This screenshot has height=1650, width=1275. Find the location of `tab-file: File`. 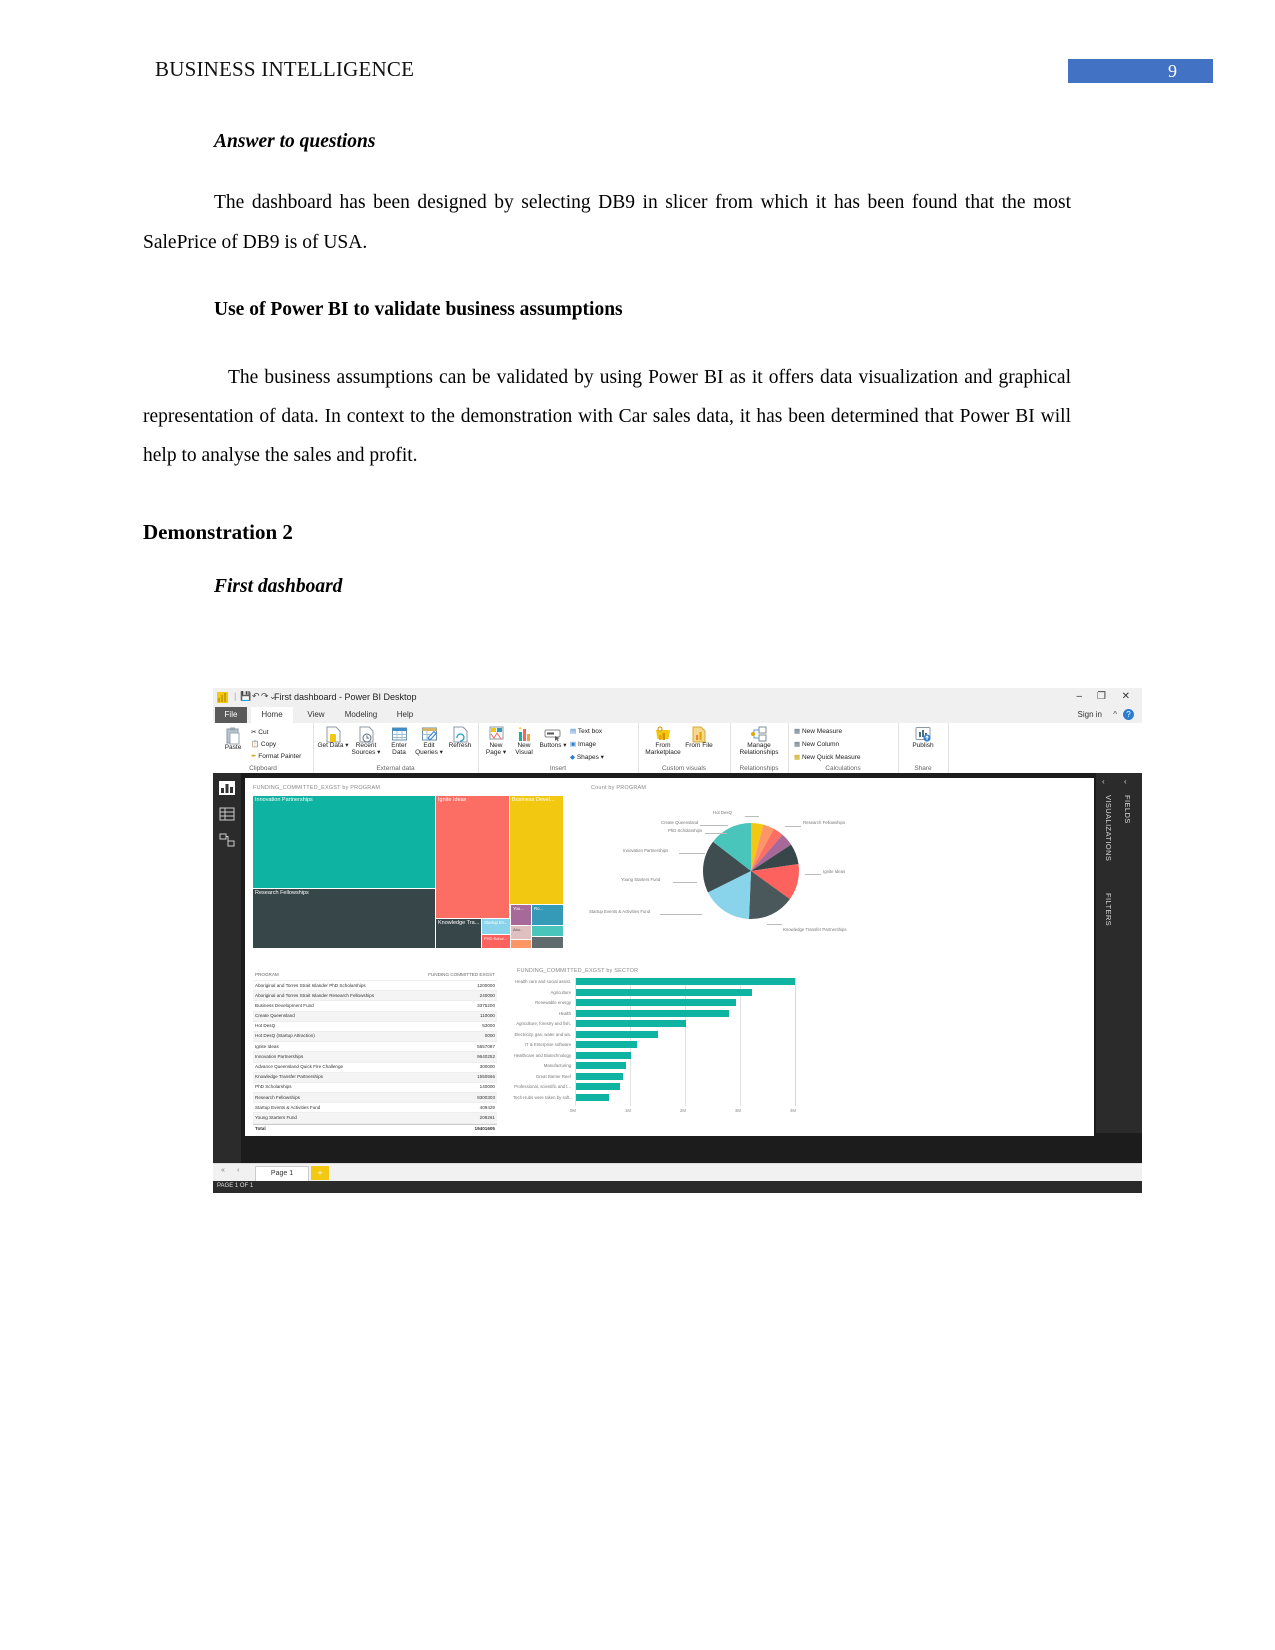

tab-file: File is located at coordinates (231, 715).